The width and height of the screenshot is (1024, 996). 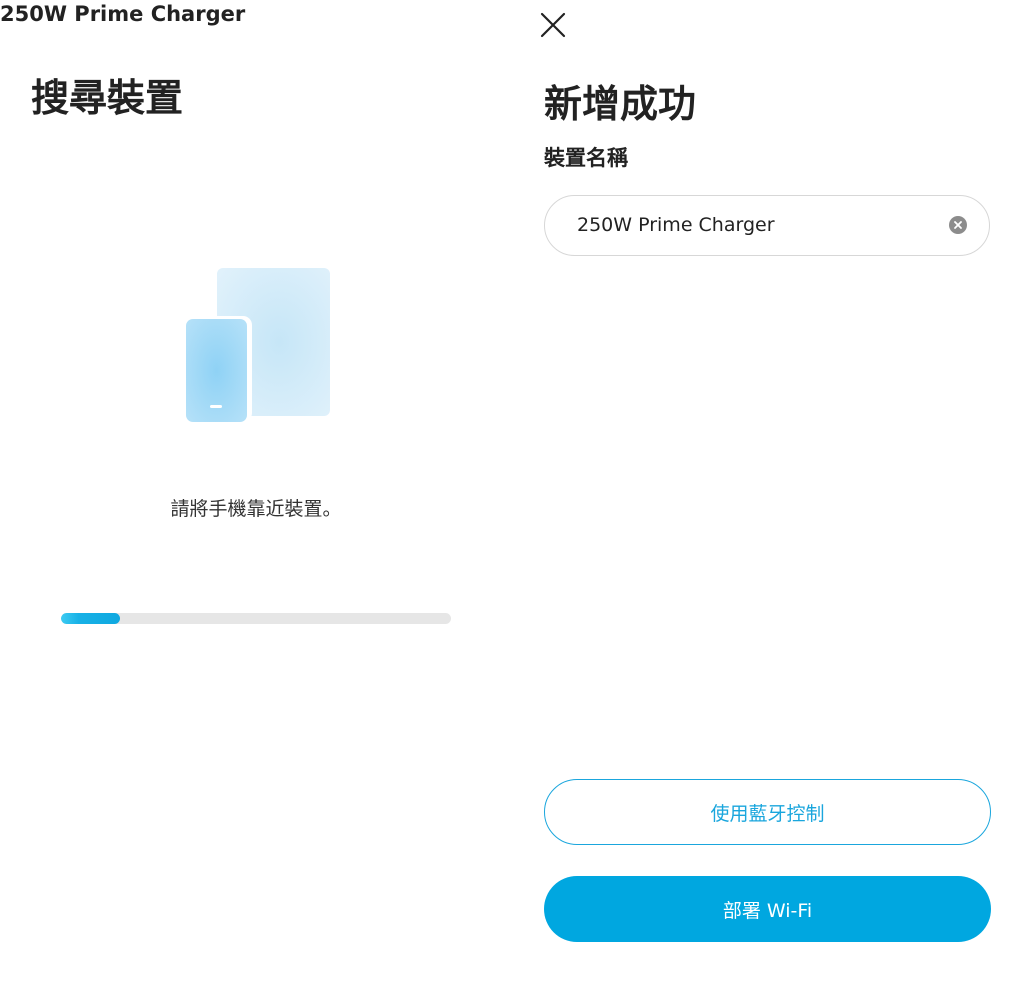 I want to click on device-name-field, so click(x=767, y=225).